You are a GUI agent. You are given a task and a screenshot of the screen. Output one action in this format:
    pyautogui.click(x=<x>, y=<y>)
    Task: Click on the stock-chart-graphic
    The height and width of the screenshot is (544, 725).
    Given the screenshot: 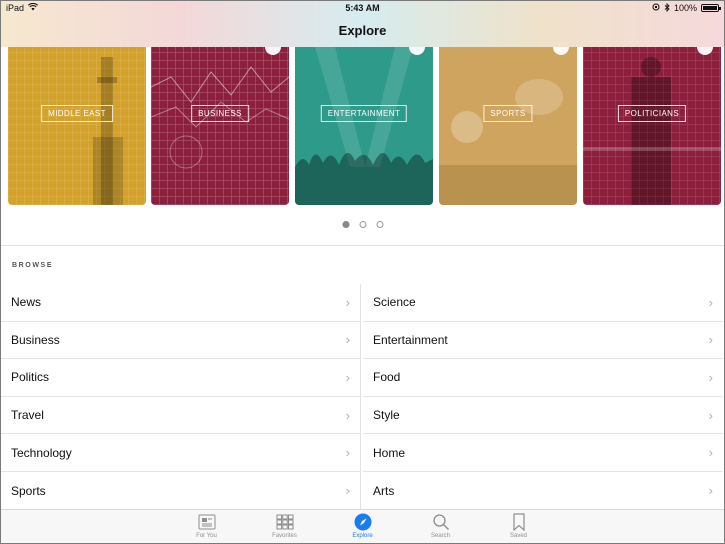 What is the action you would take?
    pyautogui.click(x=220, y=117)
    